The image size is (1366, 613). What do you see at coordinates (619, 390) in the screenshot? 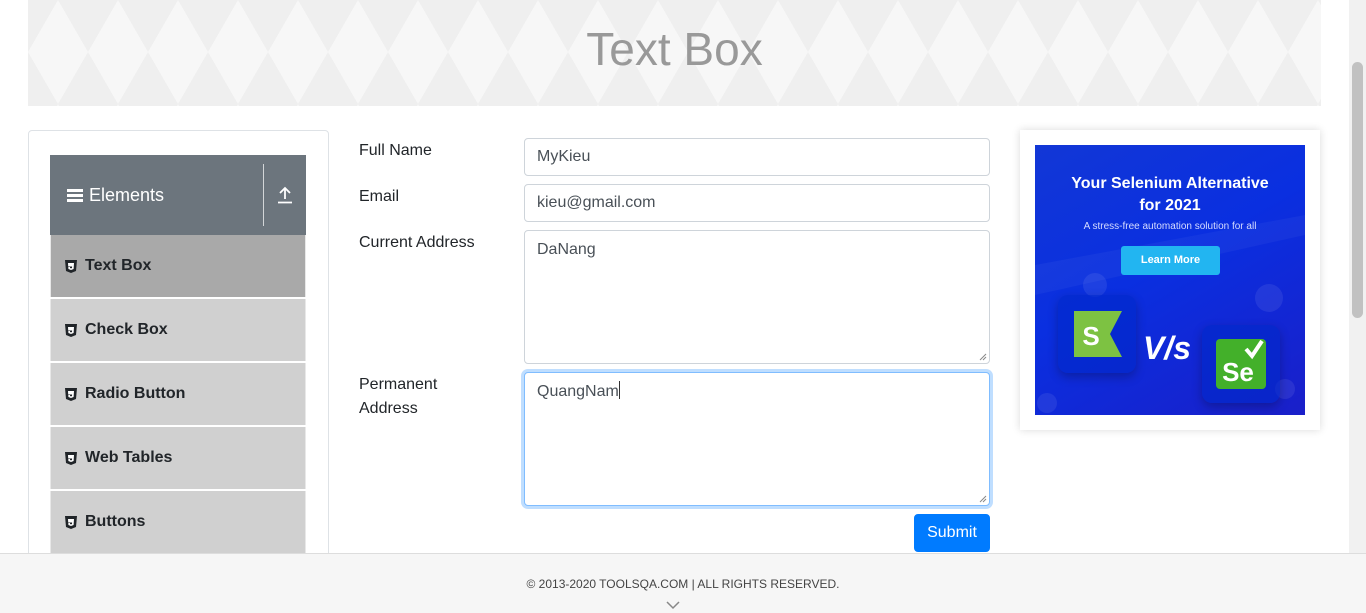
I see `text-cursor` at bounding box center [619, 390].